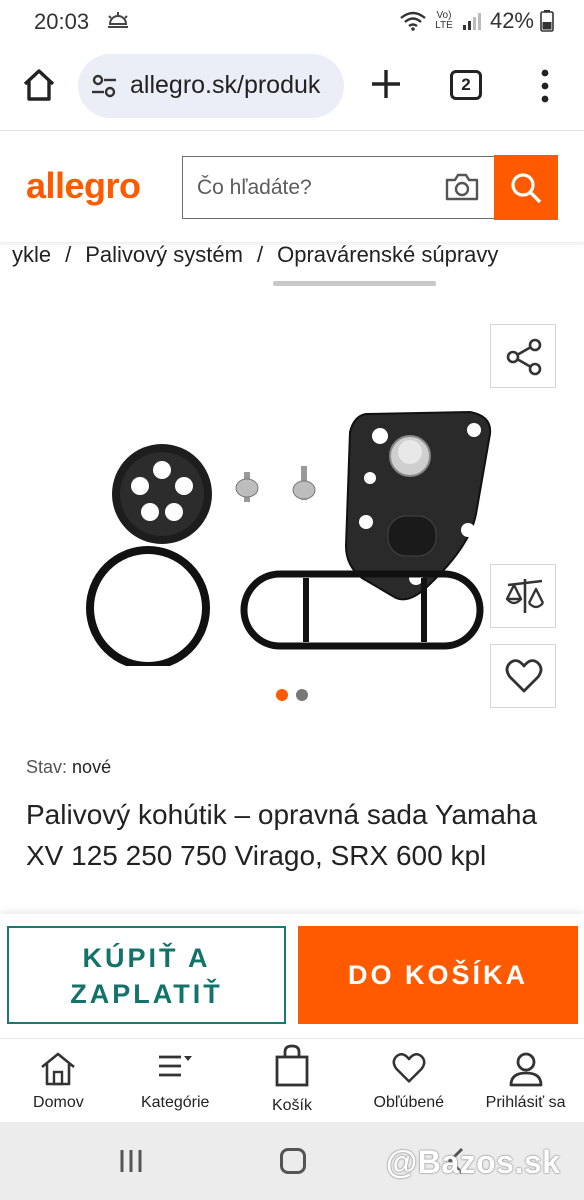 The height and width of the screenshot is (1200, 584). I want to click on browser-toolbar: allegro.sk/produk 2, so click(292, 87).